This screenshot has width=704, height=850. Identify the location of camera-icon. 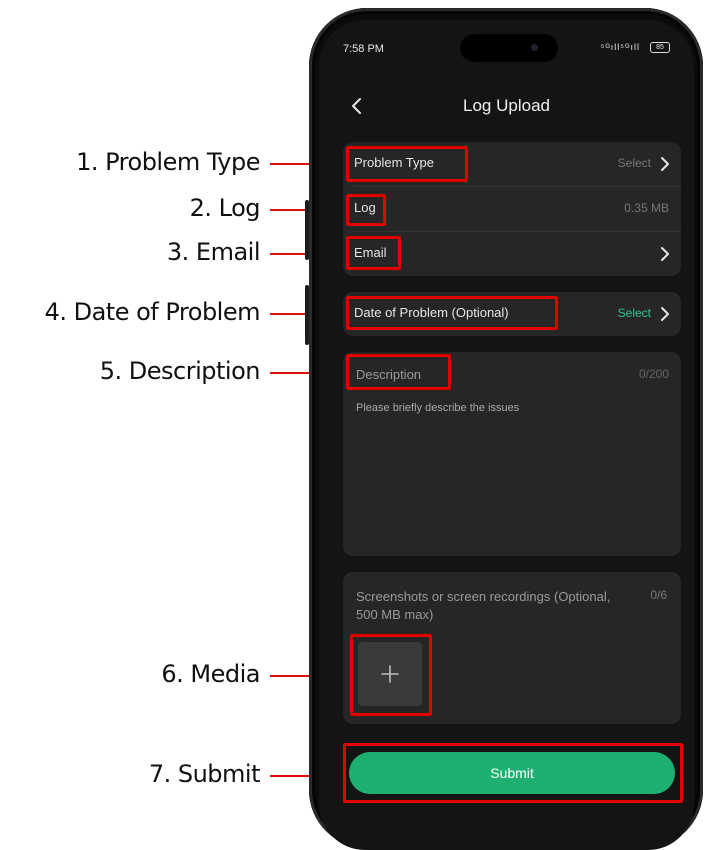
(534, 47).